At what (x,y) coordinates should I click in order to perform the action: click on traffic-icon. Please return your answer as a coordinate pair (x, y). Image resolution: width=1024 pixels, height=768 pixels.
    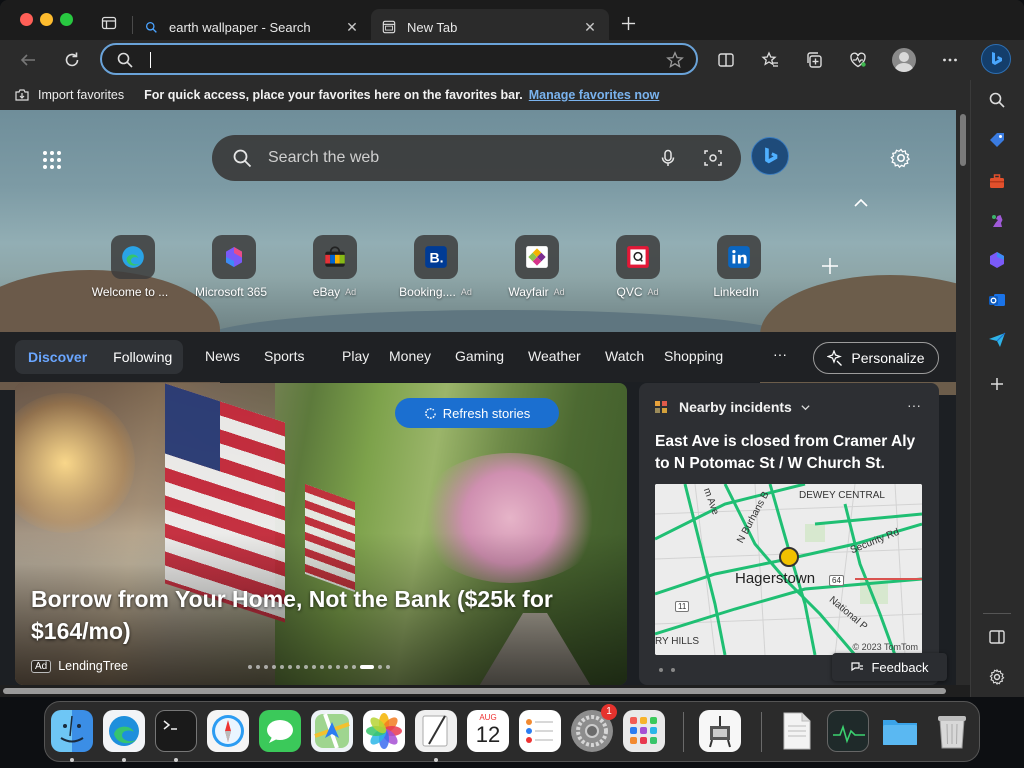
    Looking at the image, I should click on (661, 407).